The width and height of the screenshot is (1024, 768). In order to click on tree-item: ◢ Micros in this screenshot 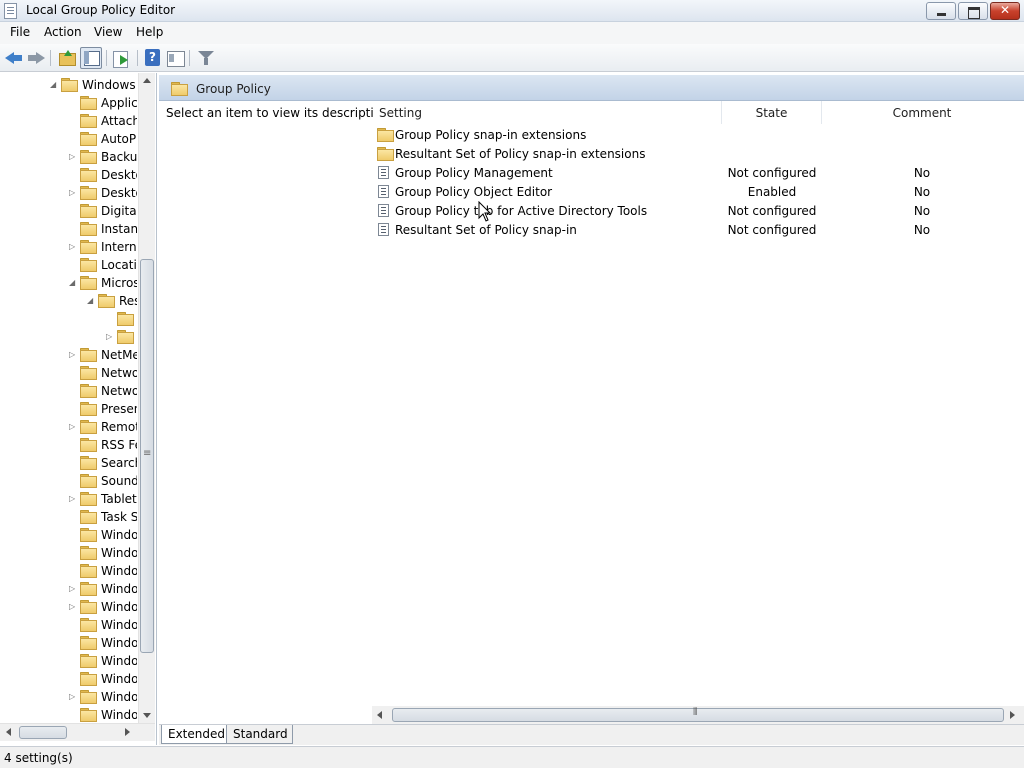, I will do `click(68, 283)`.